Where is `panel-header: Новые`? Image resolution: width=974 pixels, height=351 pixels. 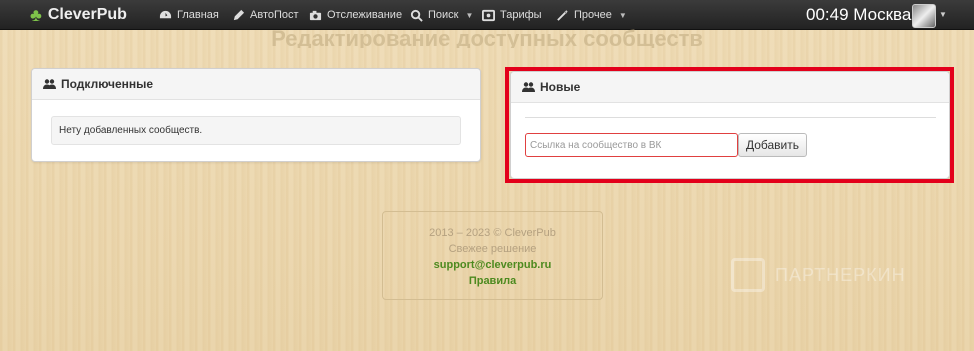
panel-header: Новые is located at coordinates (730, 87).